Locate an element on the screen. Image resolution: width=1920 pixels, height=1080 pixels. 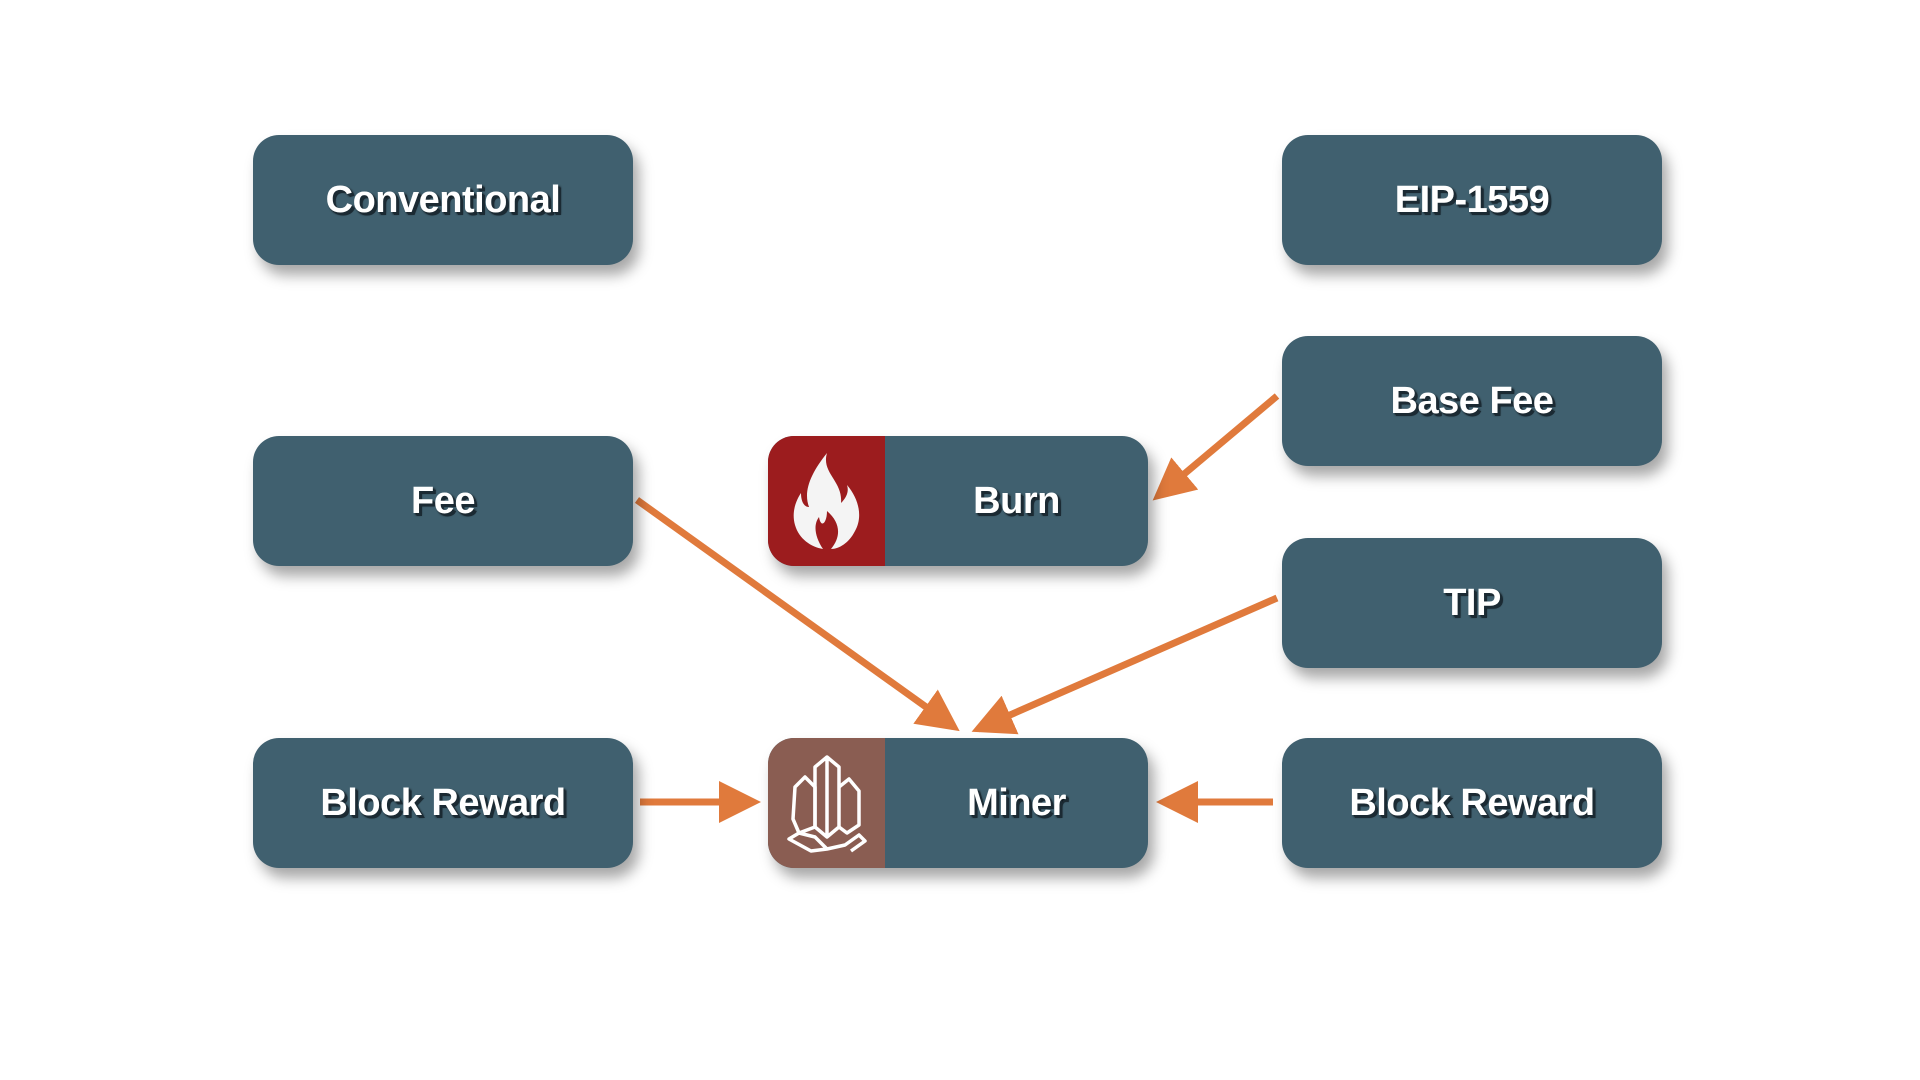
tip-label: TIP is located at coordinates (1472, 602).